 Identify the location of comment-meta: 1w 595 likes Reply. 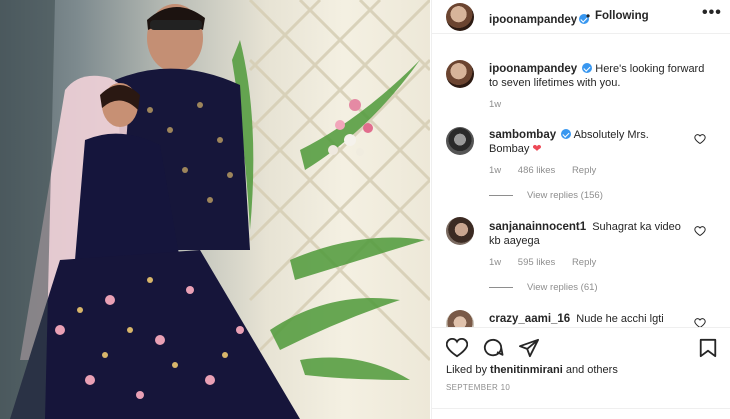
(549, 262).